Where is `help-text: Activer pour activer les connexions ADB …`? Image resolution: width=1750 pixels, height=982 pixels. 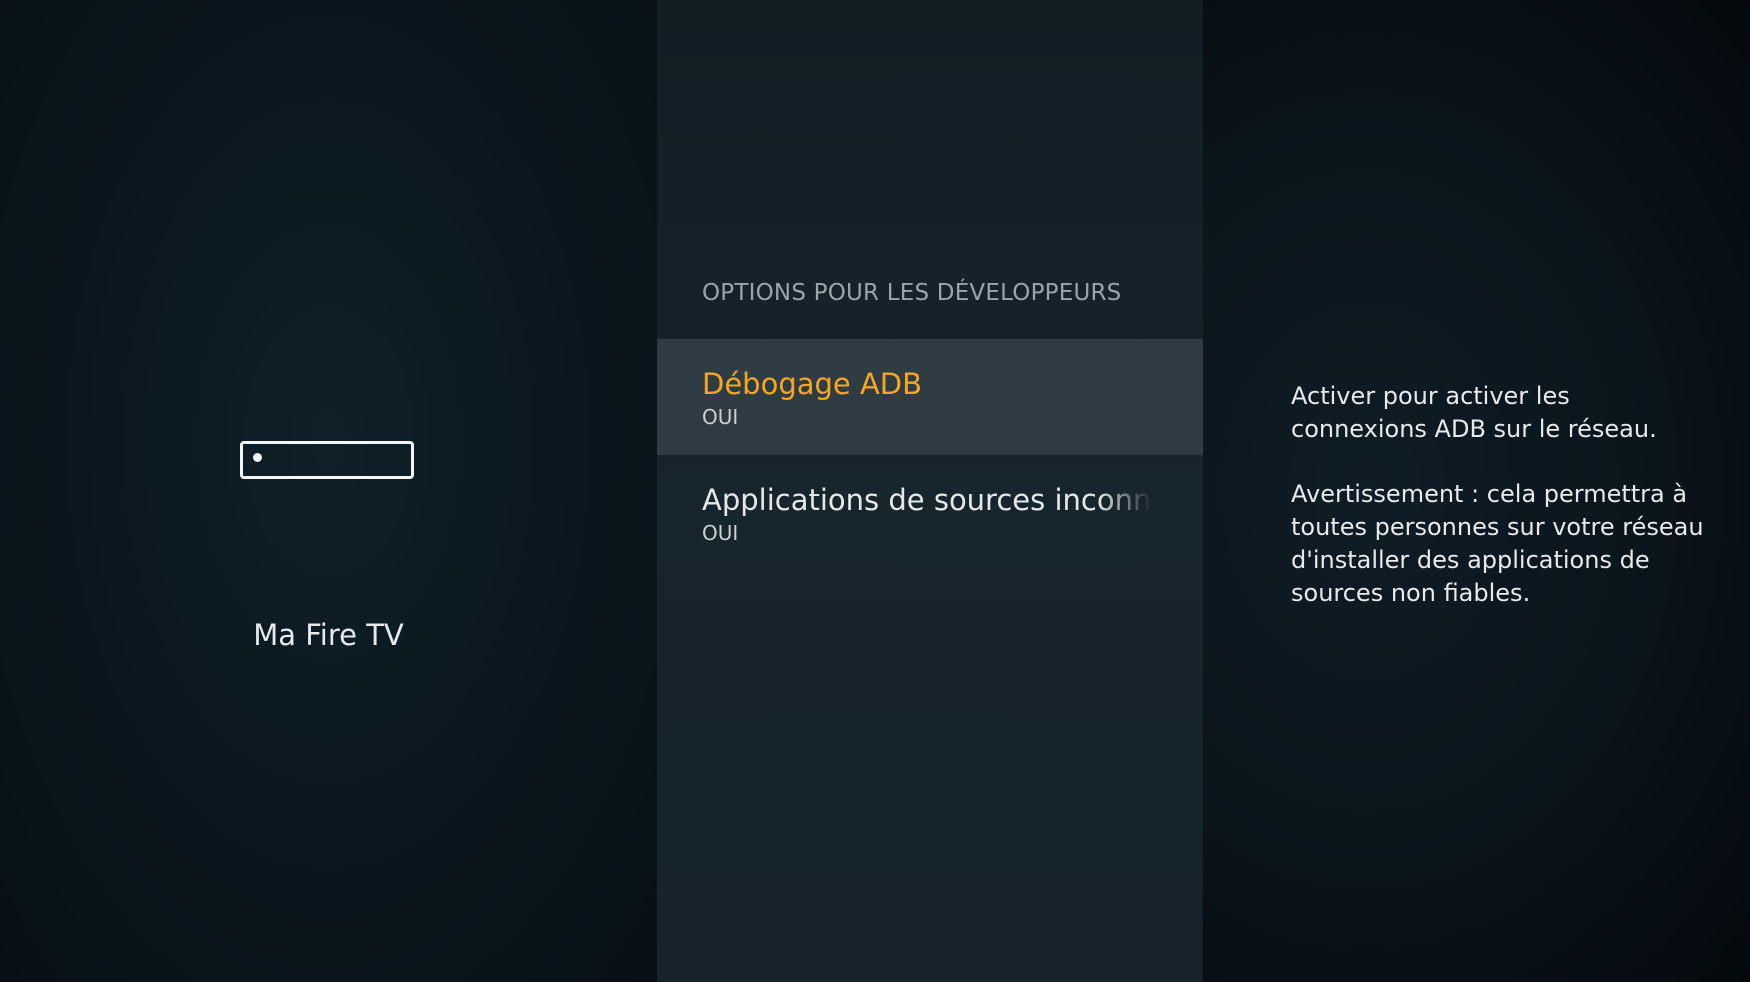
help-text: Activer pour activer les connexions ADB … is located at coordinates (1501, 511).